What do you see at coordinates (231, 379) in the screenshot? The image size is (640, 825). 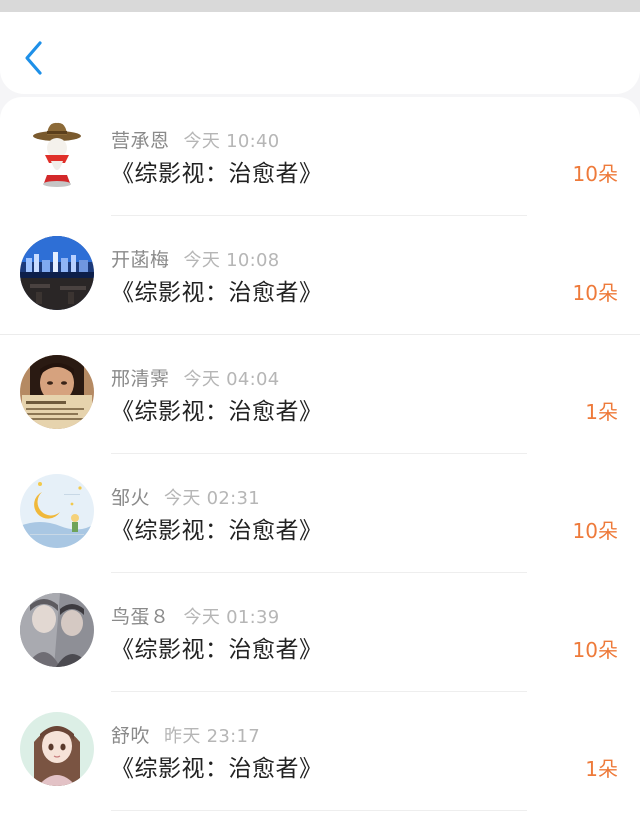 I see `timestamp: 今天 04:04` at bounding box center [231, 379].